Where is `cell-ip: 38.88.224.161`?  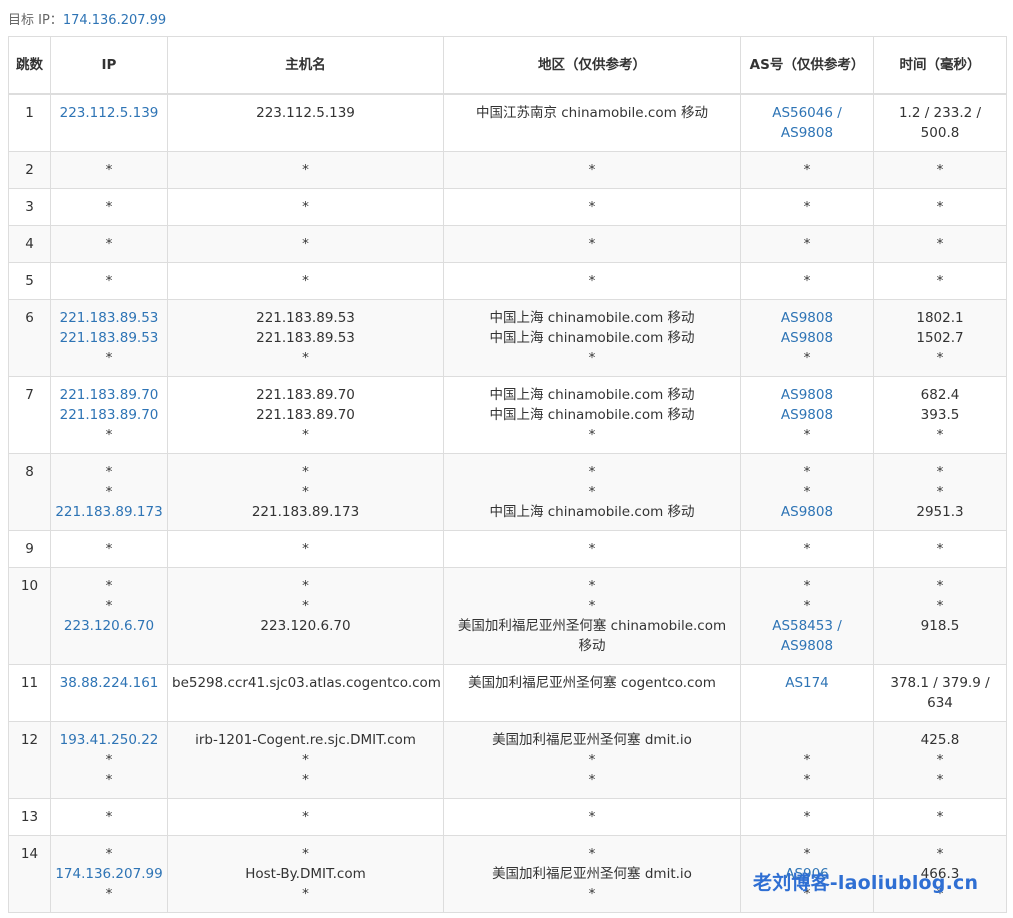 cell-ip: 38.88.224.161 is located at coordinates (109, 693).